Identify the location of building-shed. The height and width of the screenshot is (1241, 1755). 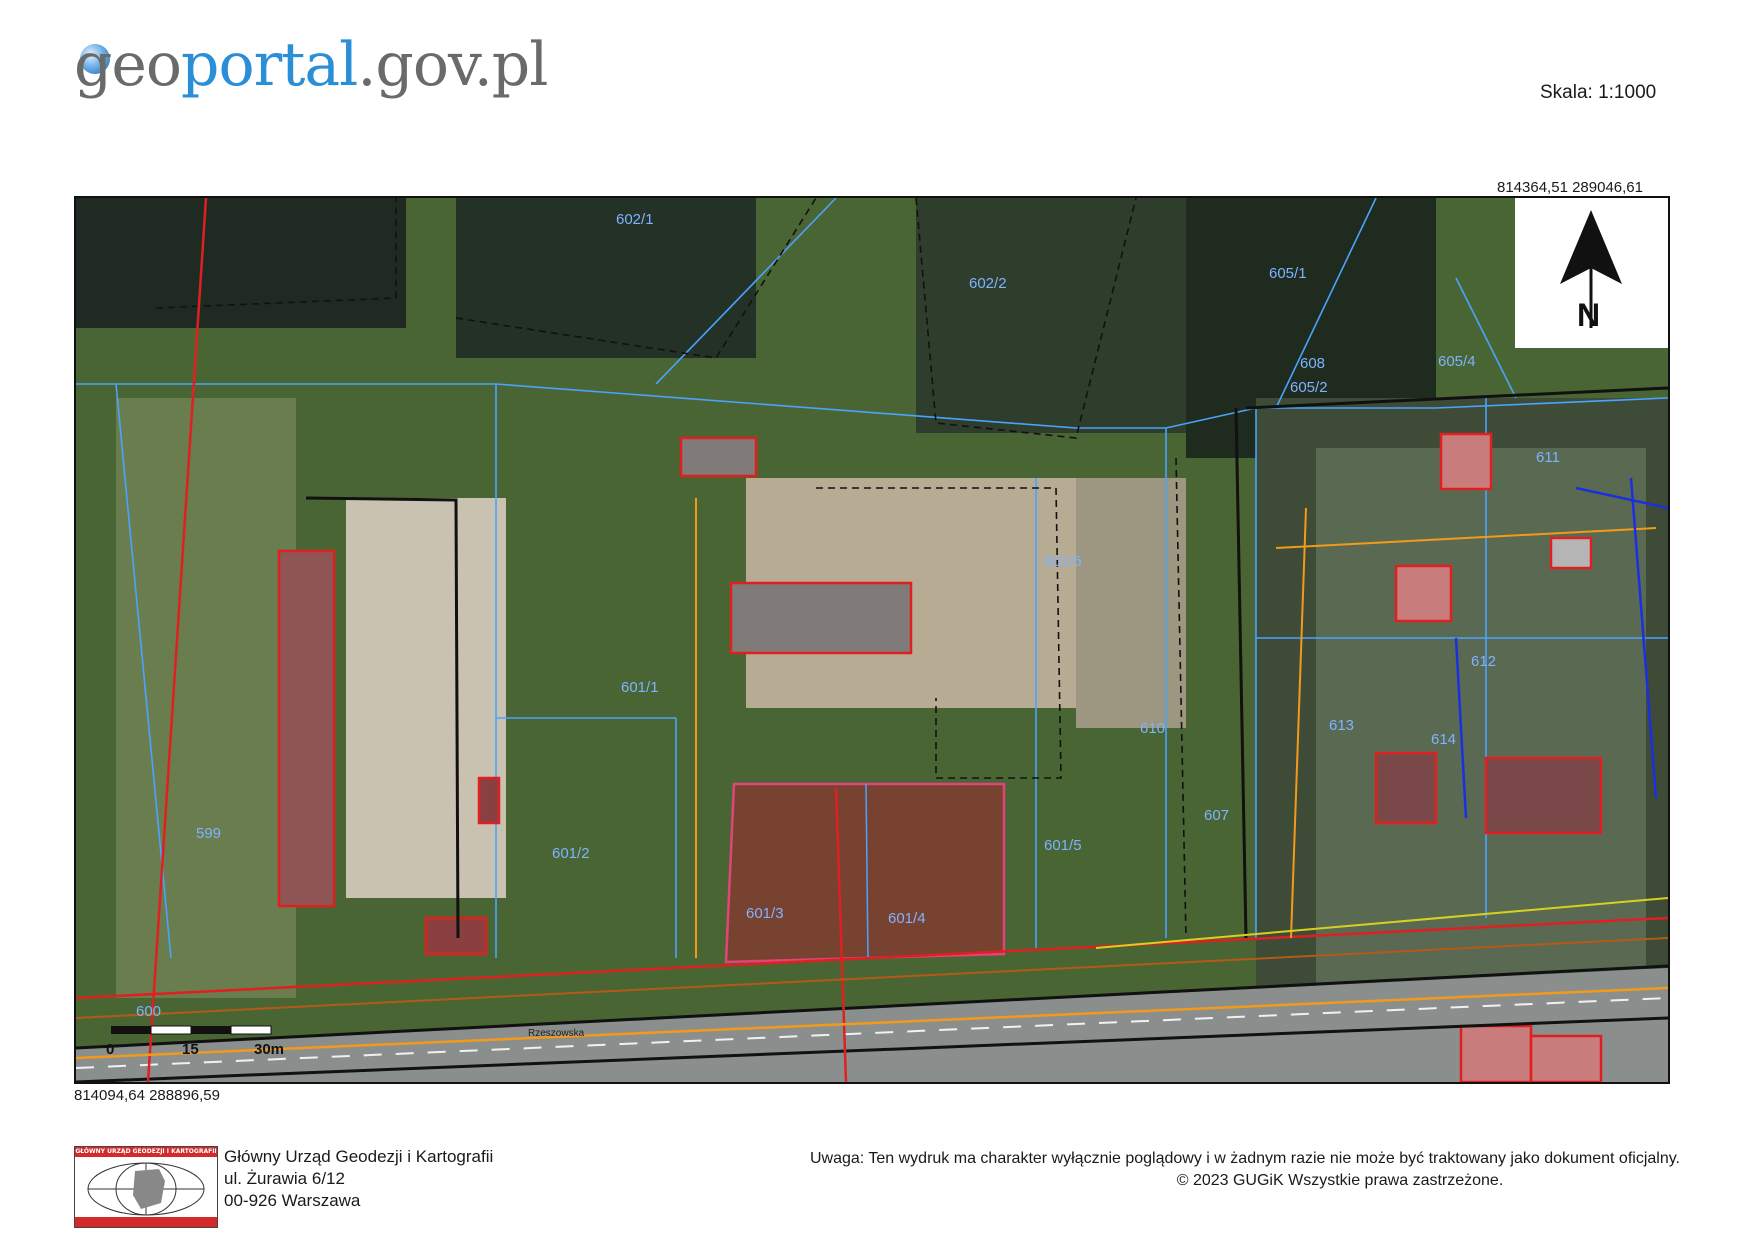
(456, 936).